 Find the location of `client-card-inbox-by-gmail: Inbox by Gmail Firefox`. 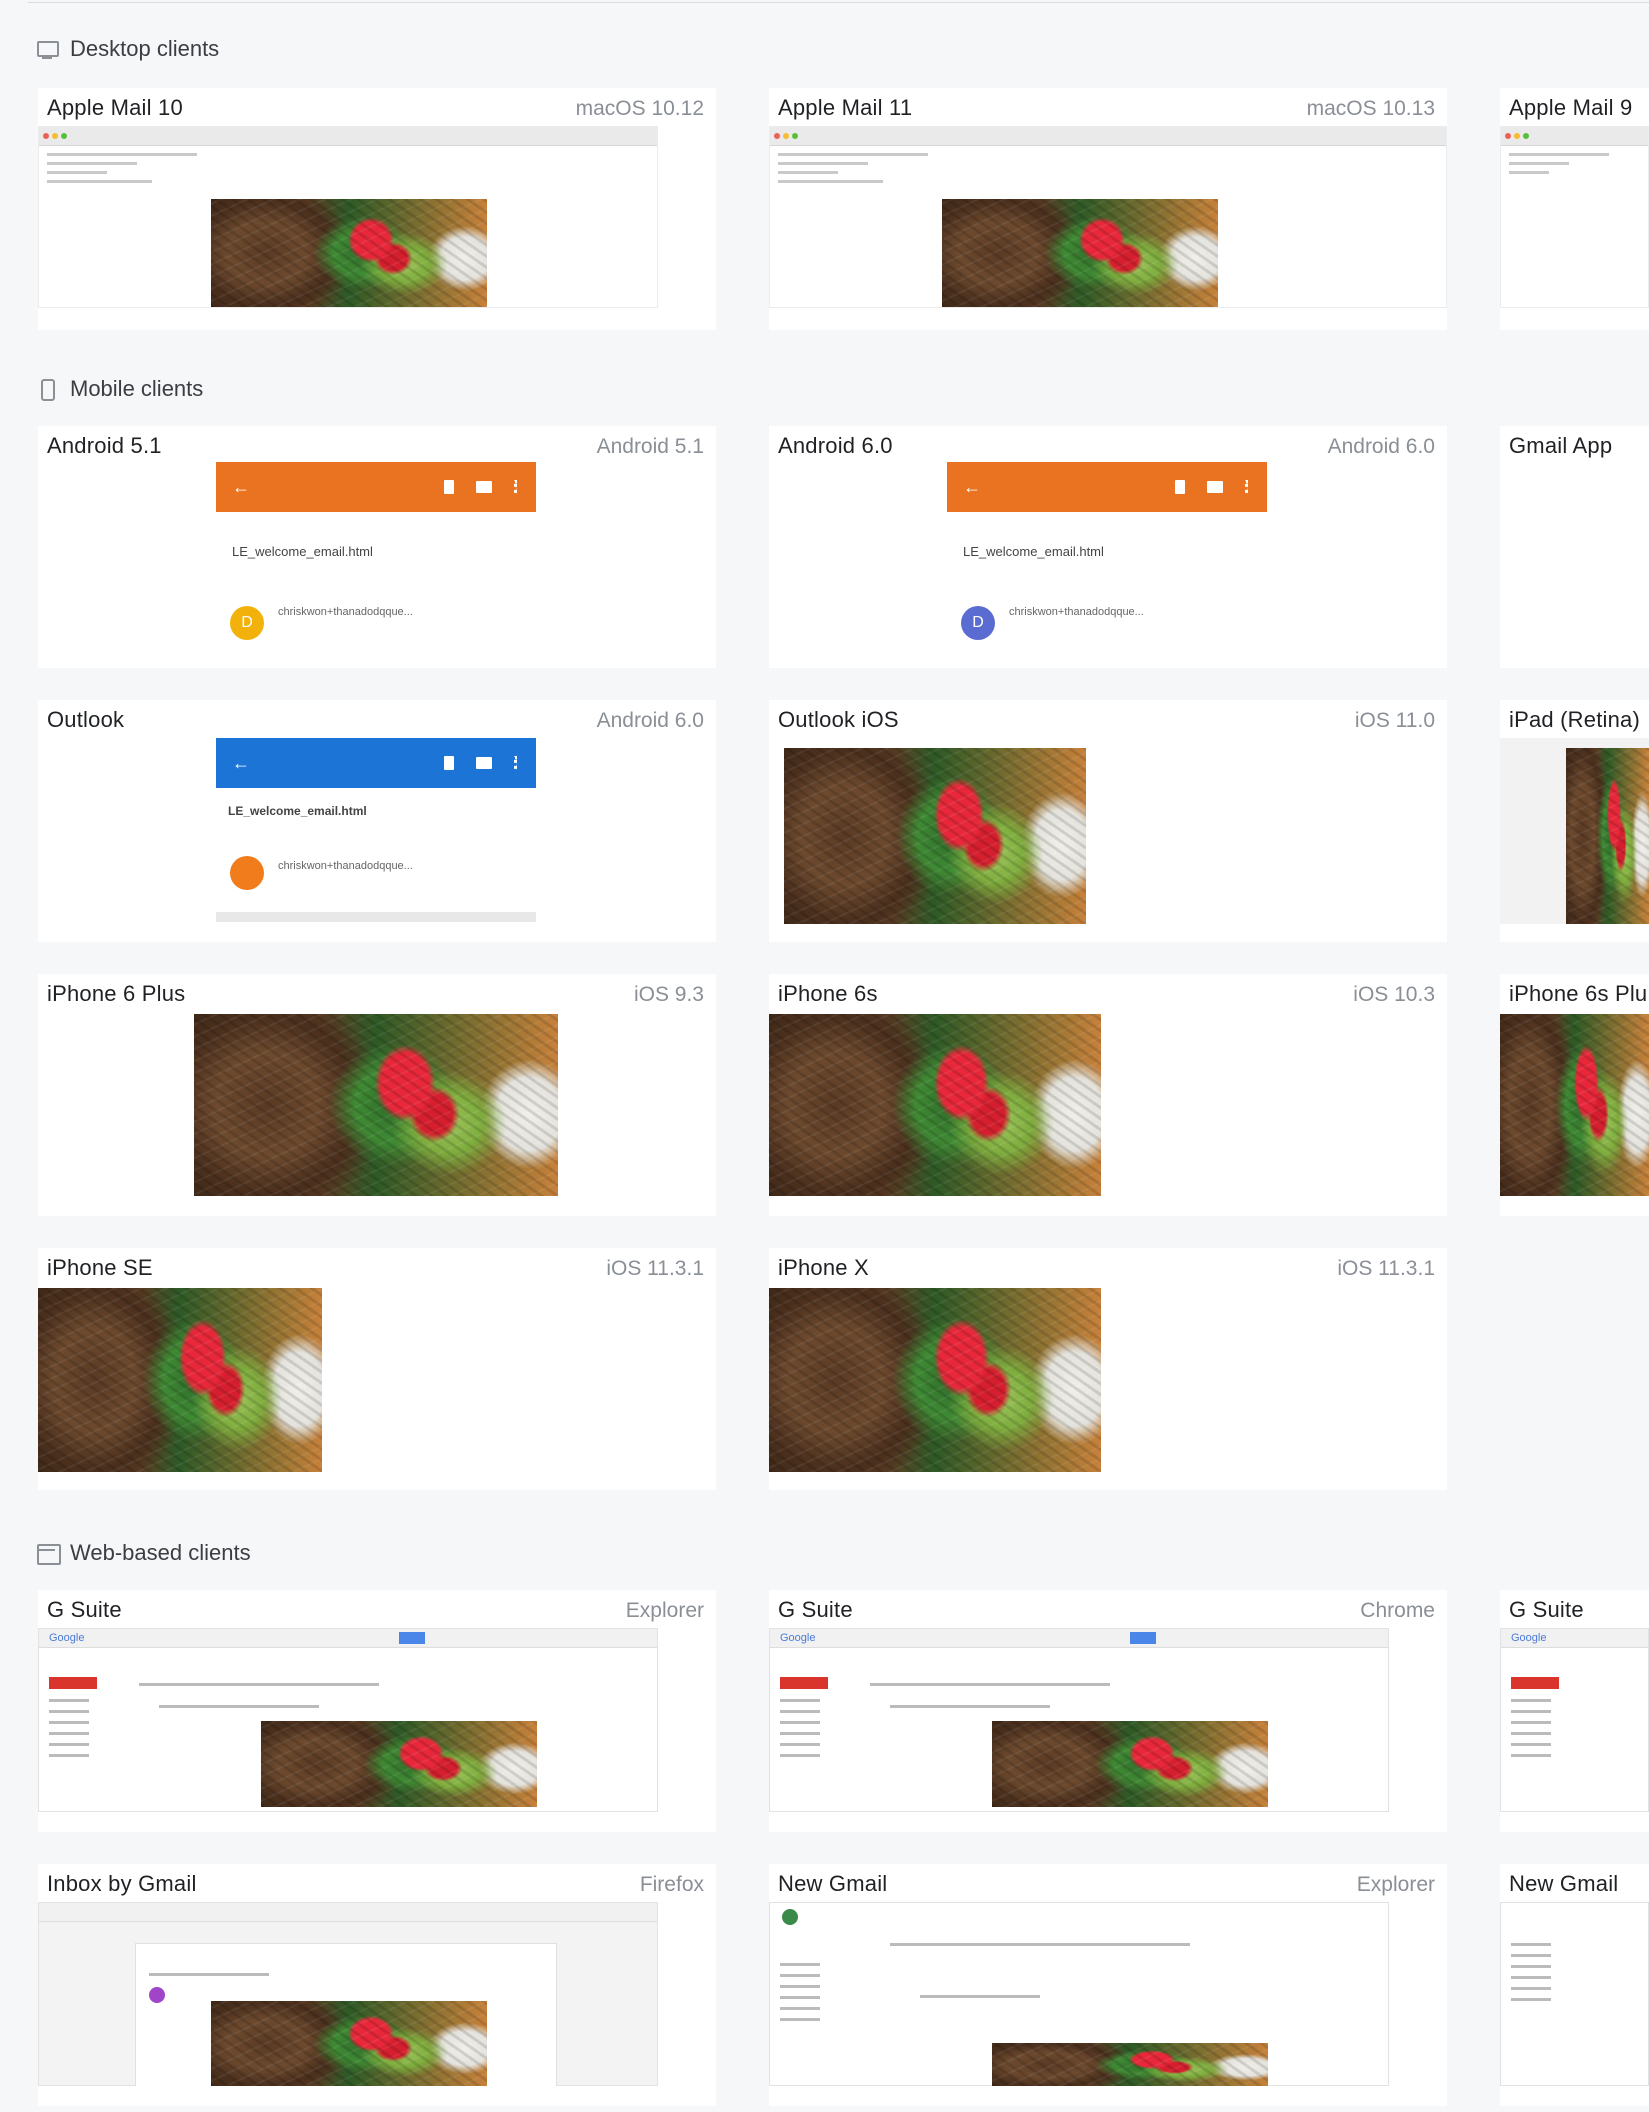

client-card-inbox-by-gmail: Inbox by Gmail Firefox is located at coordinates (377, 1985).